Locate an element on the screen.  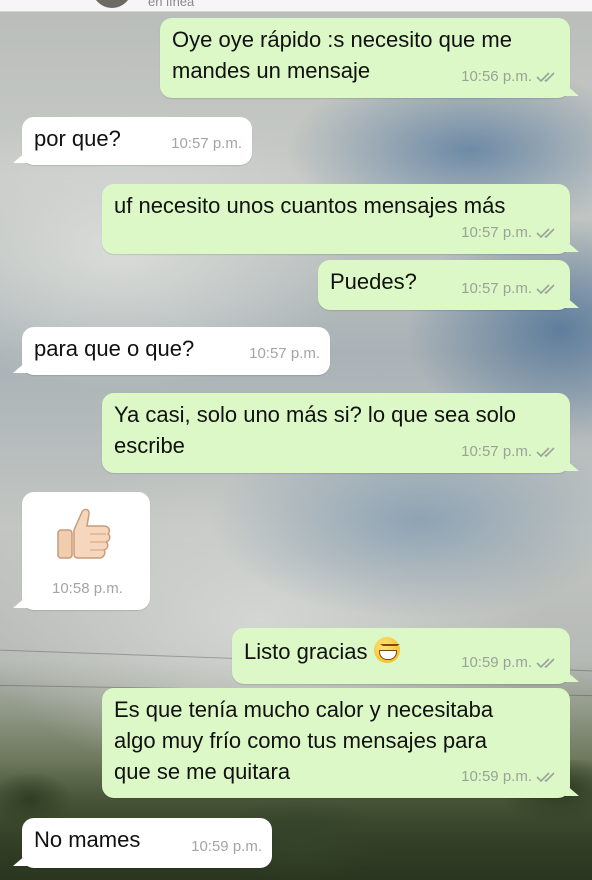
message-text: por que? is located at coordinates (77, 138).